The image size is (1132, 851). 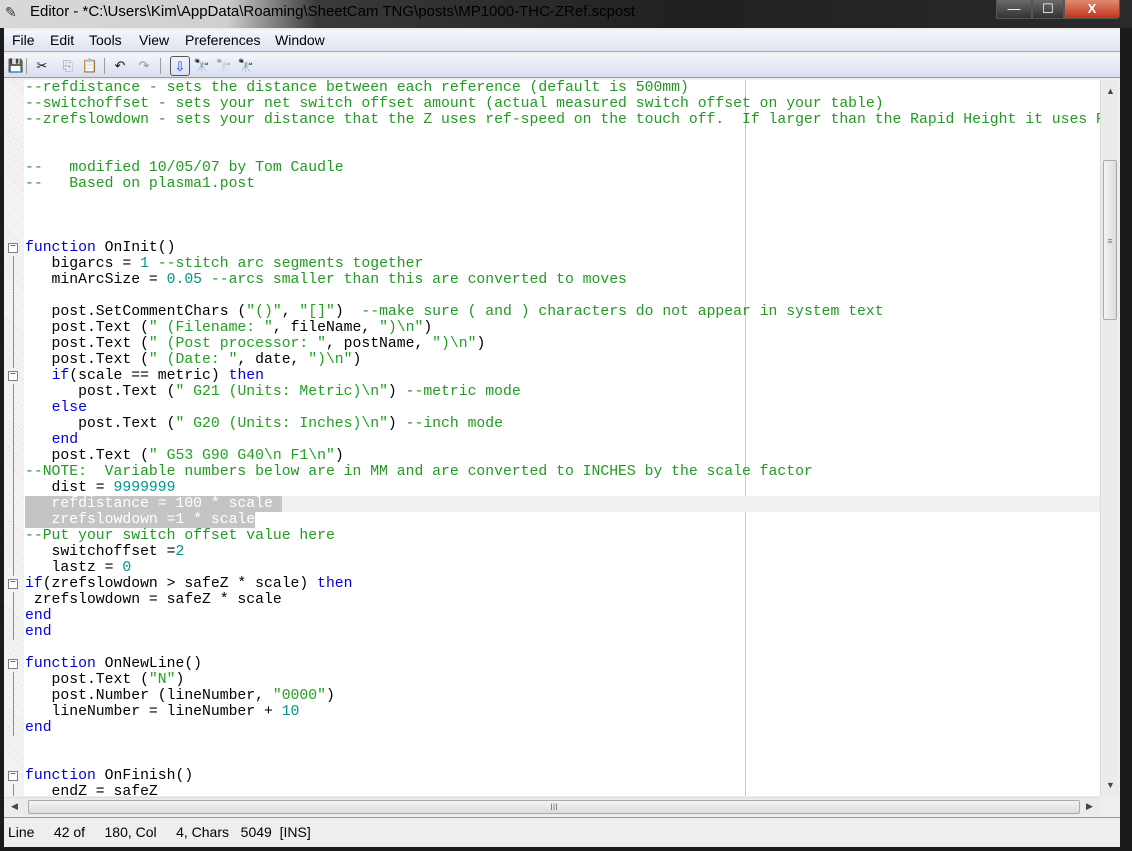 What do you see at coordinates (556, 680) in the screenshot?
I see `code-line: post.Text ("N")` at bounding box center [556, 680].